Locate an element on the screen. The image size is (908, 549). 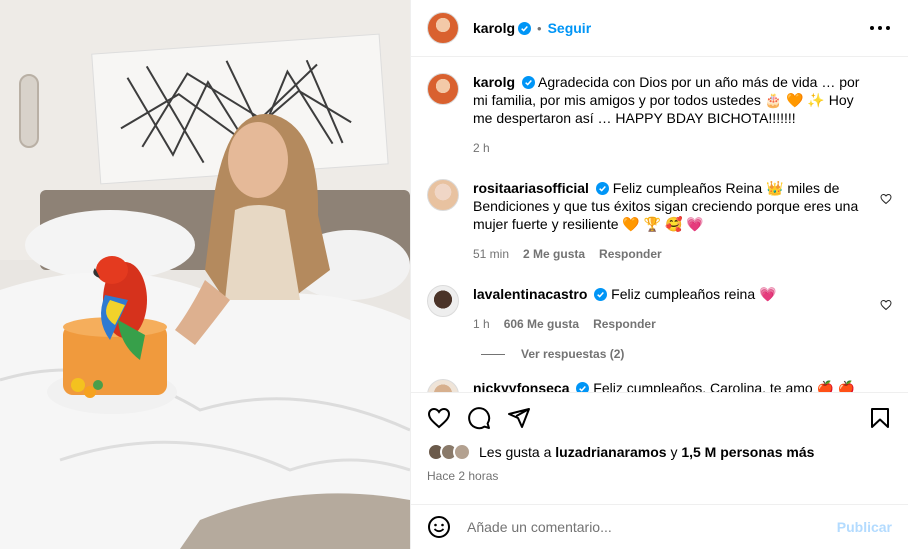
comment-username: rositaariasofficial is located at coordinates (531, 188).